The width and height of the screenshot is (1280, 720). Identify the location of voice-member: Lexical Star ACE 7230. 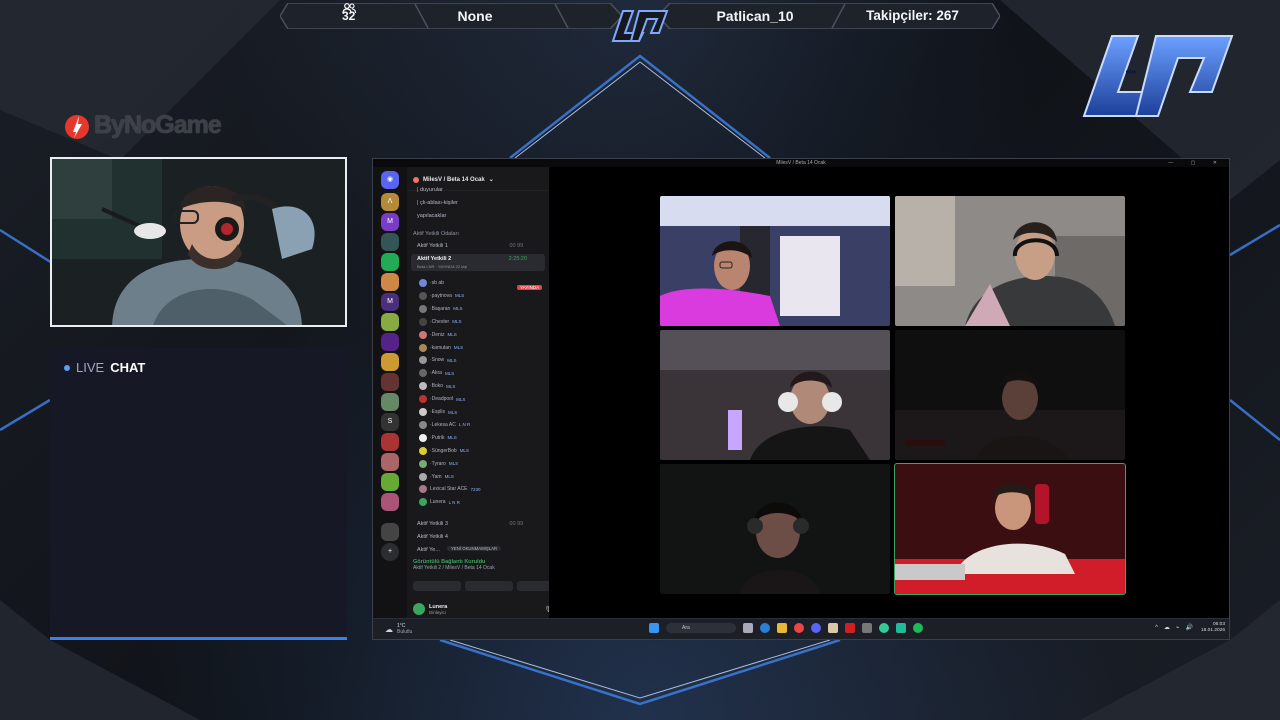
(450, 489).